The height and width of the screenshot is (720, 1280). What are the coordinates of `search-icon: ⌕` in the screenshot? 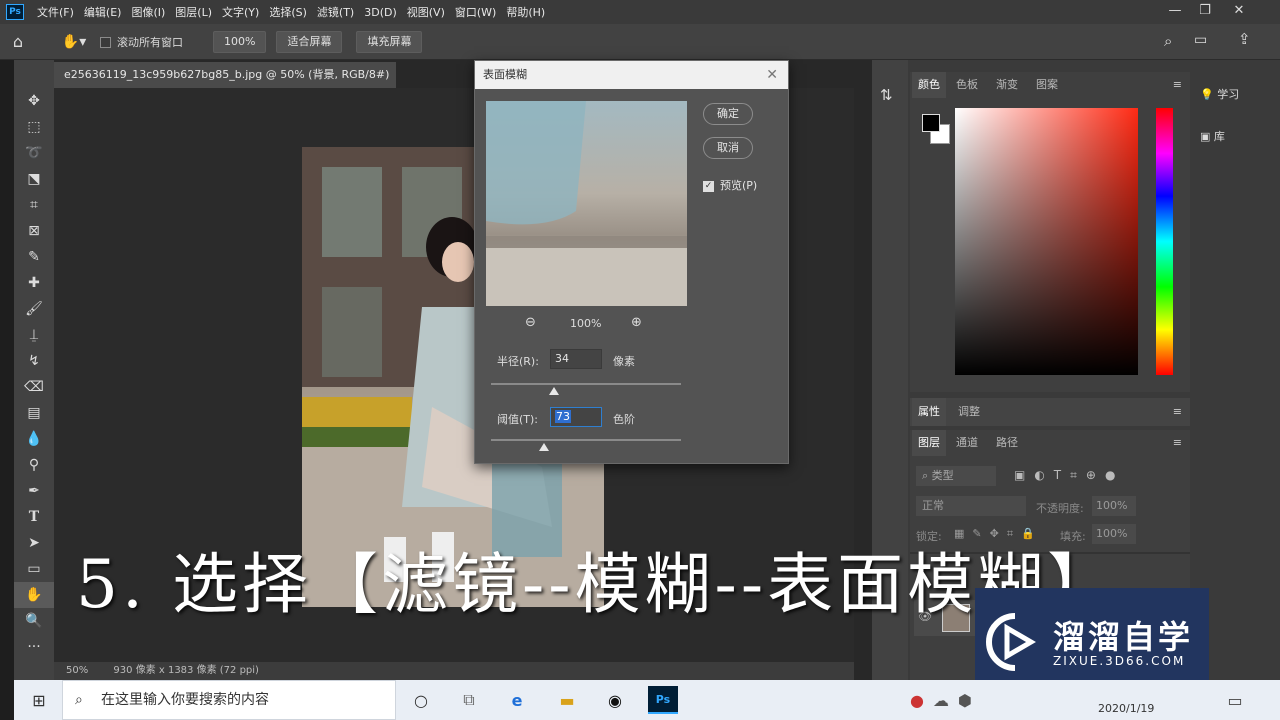 It's located at (1168, 41).